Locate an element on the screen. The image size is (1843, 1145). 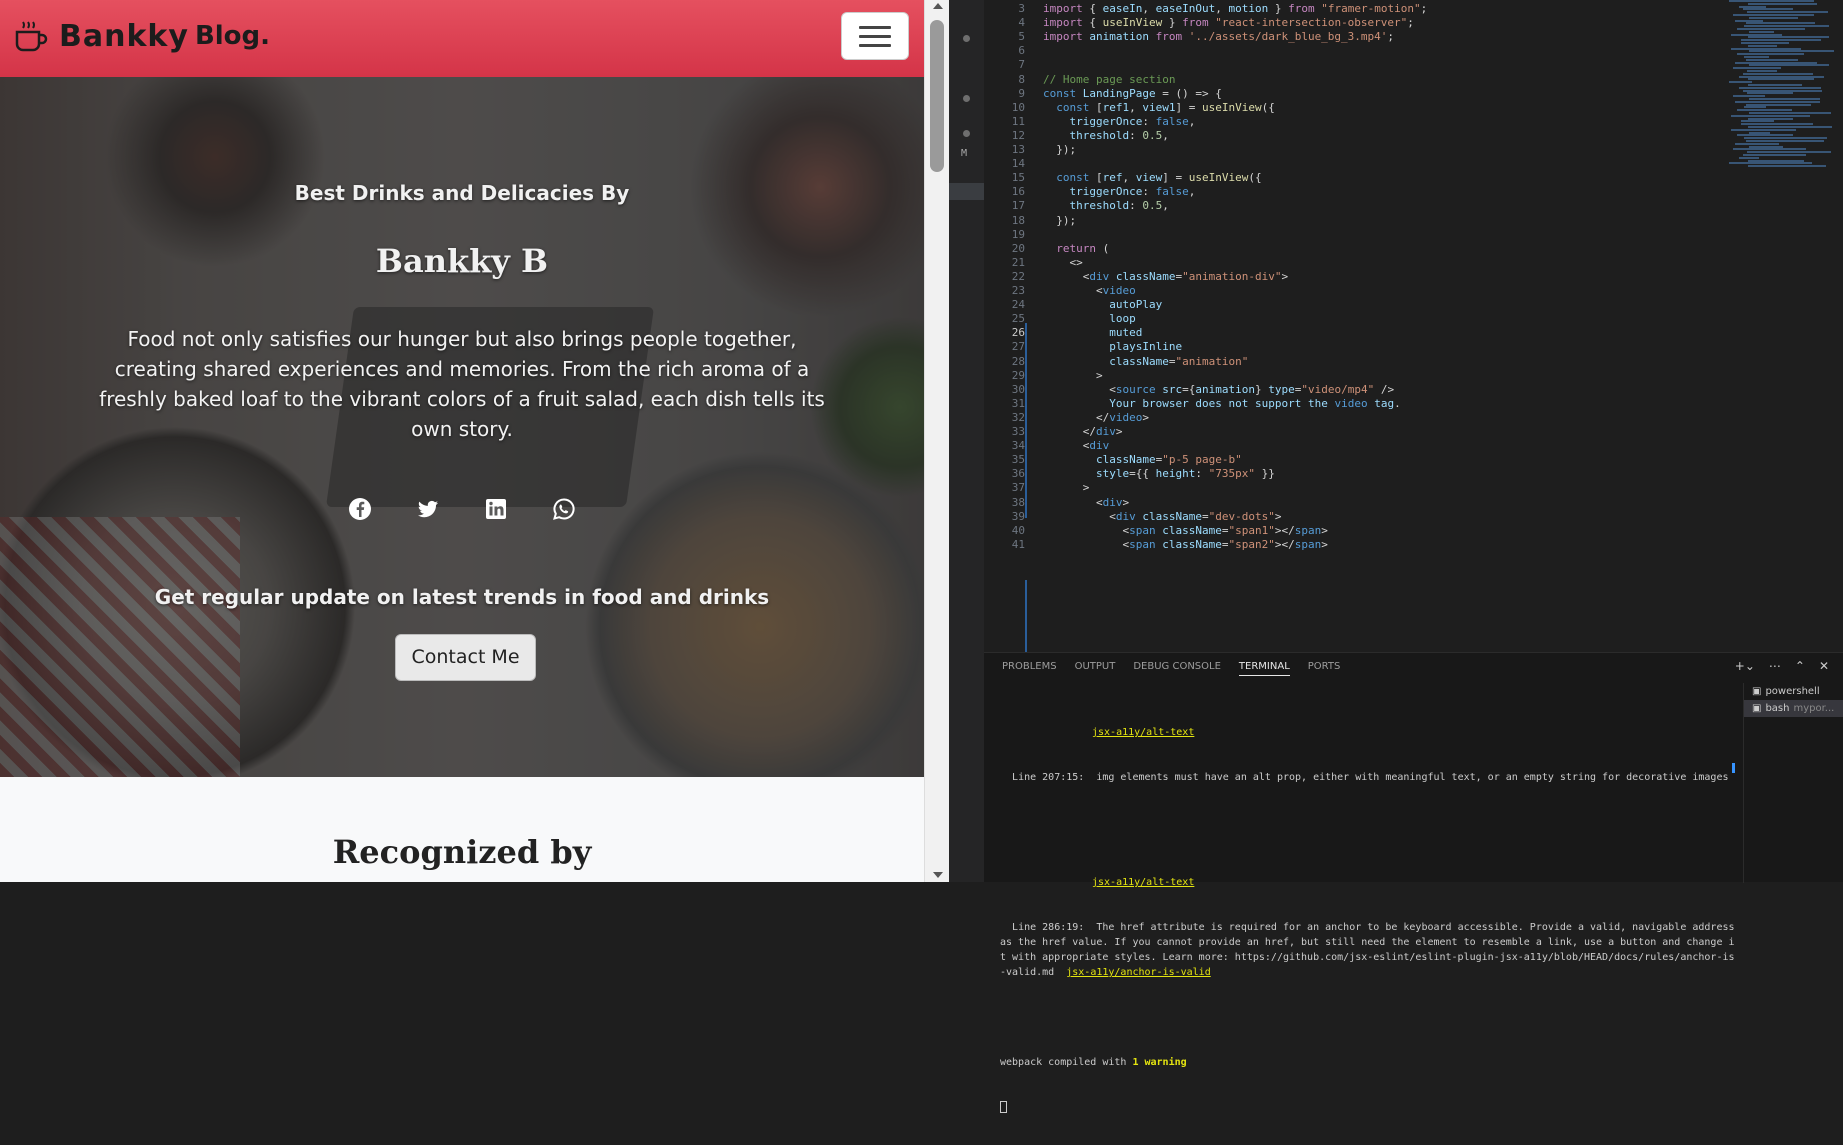
add-terminal-icon: +⌄ is located at coordinates (1745, 666).